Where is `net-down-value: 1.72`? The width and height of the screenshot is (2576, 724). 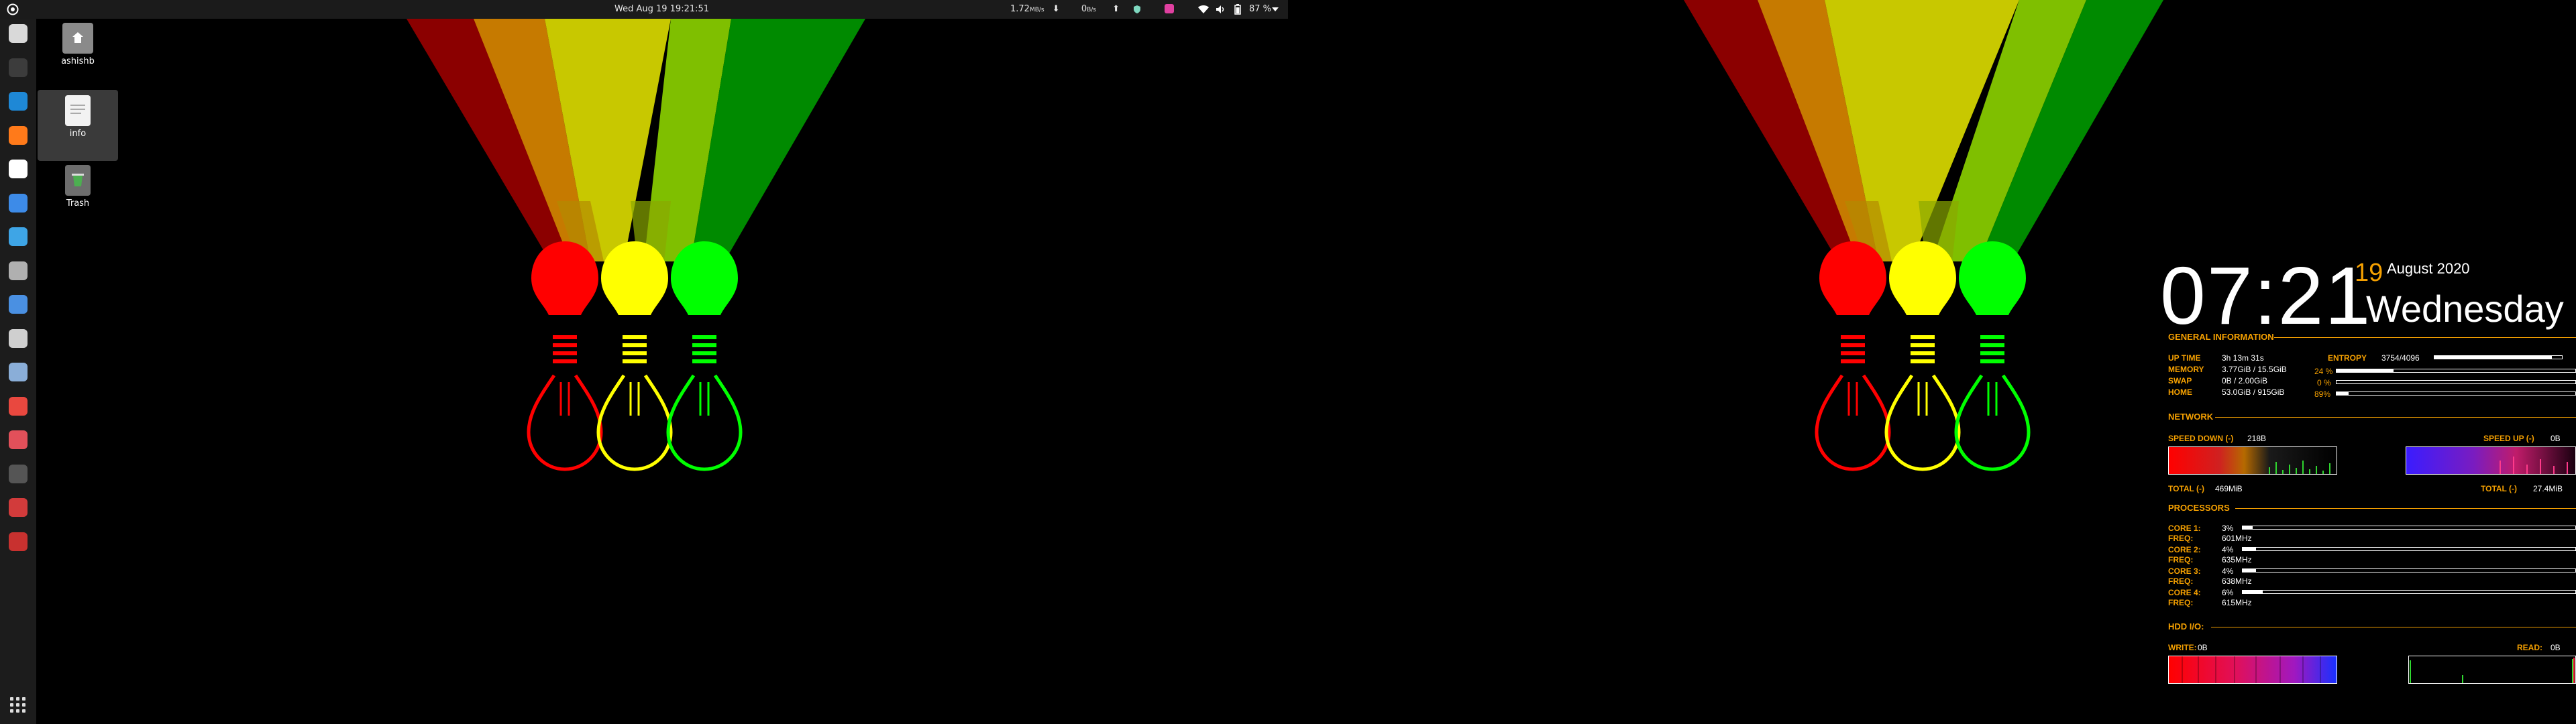
net-down-value: 1.72 is located at coordinates (1020, 9).